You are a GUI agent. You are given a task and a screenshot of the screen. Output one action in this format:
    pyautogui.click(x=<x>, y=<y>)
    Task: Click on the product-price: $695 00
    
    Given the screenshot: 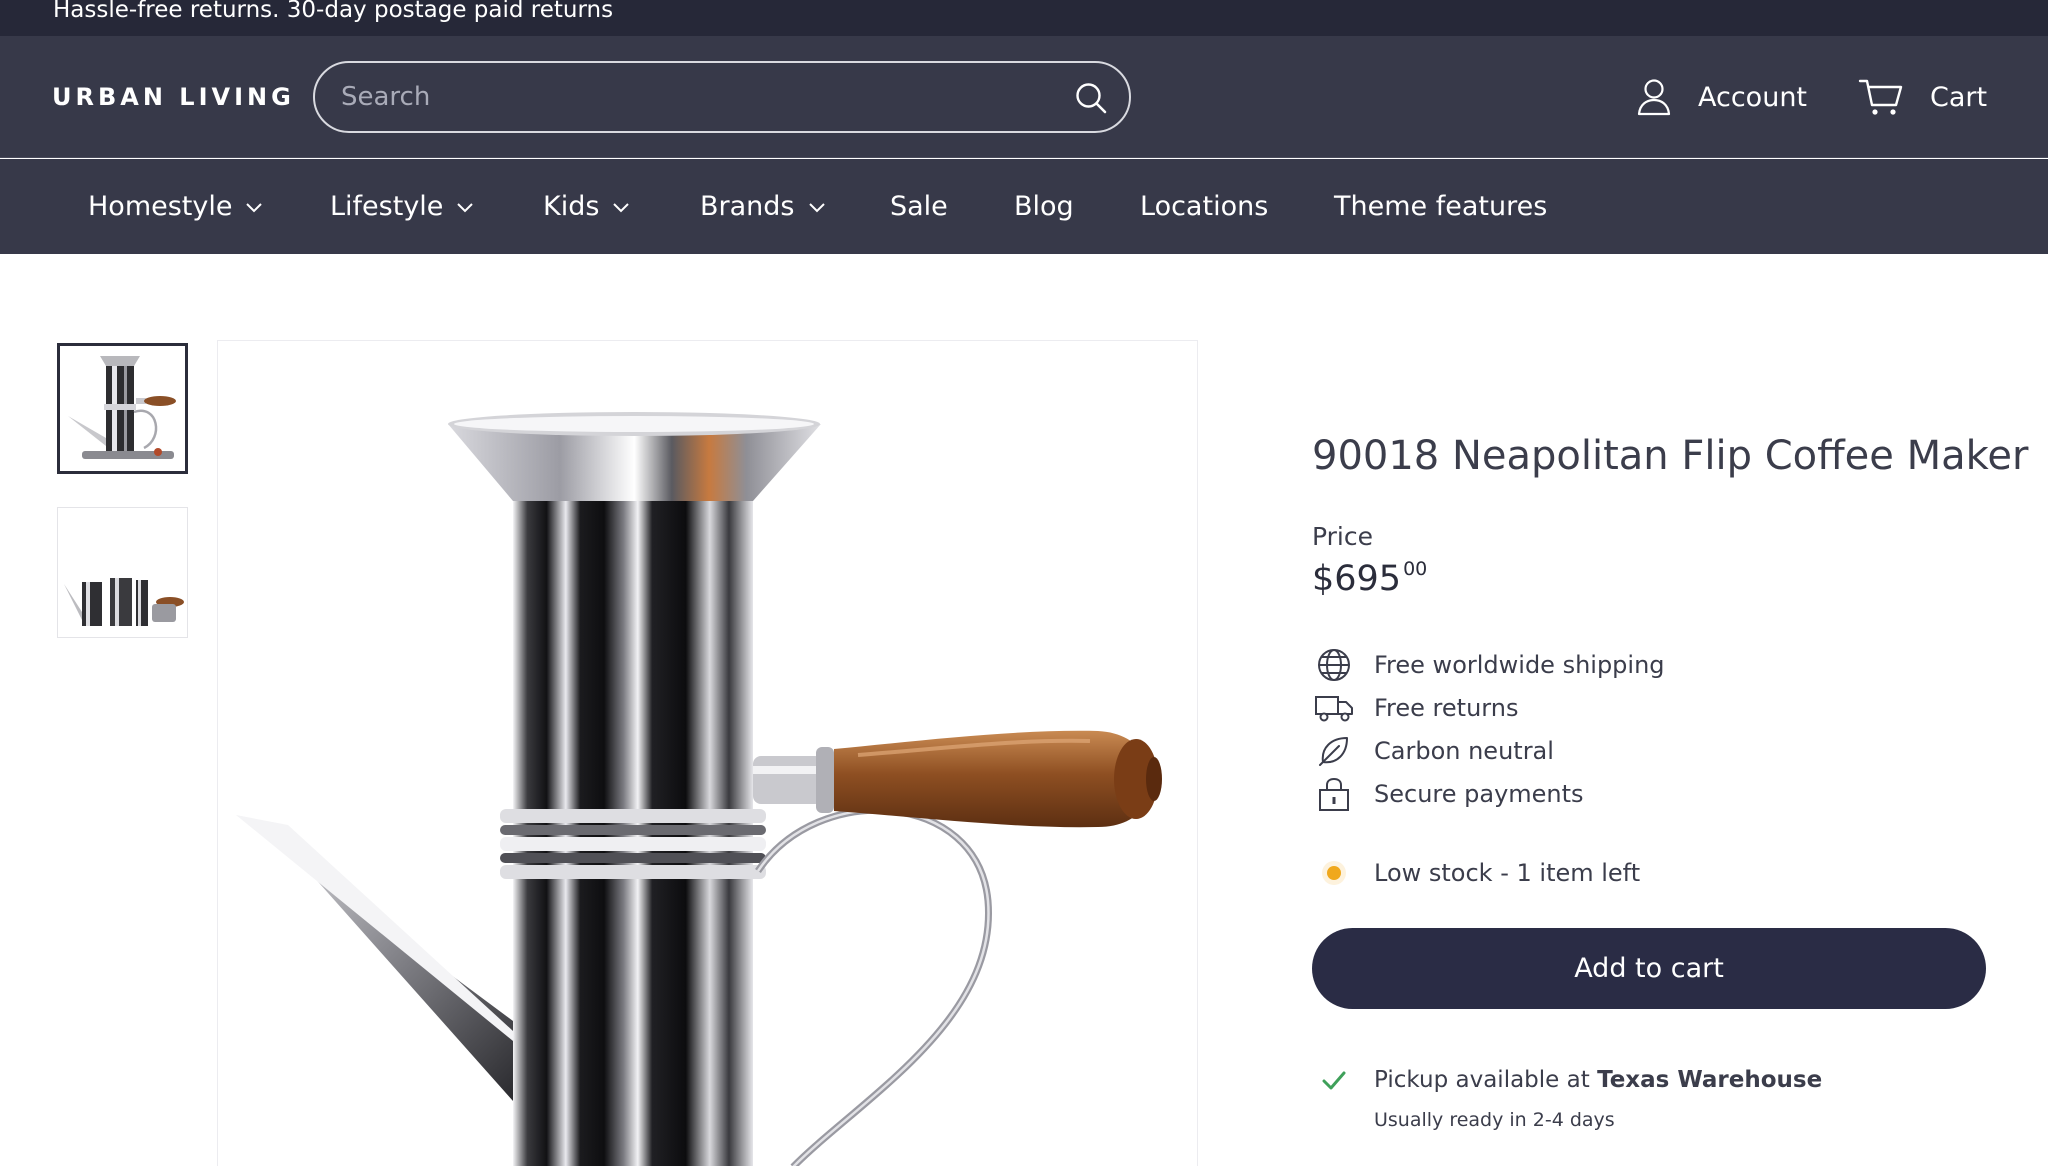 What is the action you would take?
    pyautogui.click(x=1369, y=578)
    